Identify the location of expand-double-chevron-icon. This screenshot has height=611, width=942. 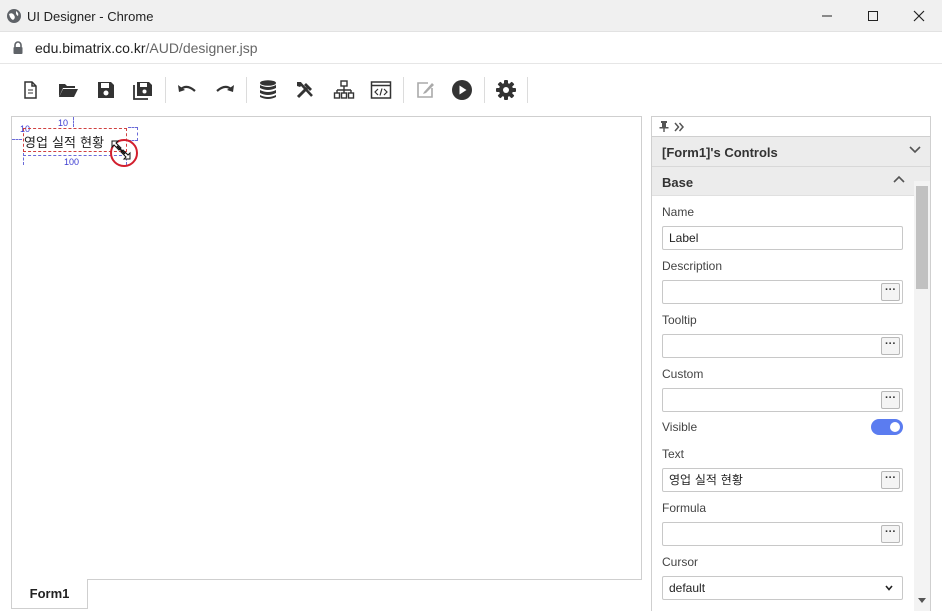
(679, 127).